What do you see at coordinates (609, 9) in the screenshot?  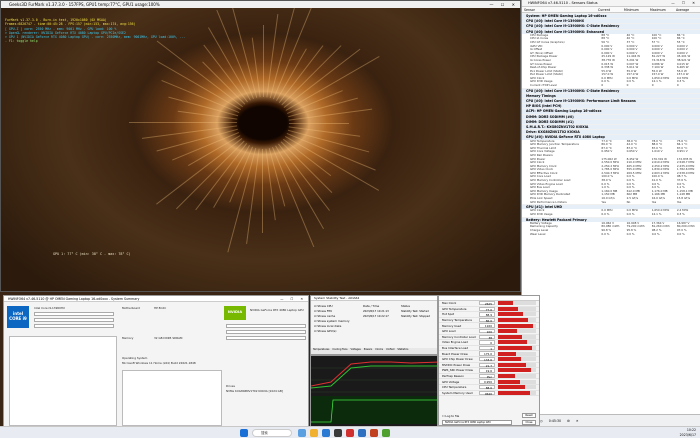 I see `column-header: Current` at bounding box center [609, 9].